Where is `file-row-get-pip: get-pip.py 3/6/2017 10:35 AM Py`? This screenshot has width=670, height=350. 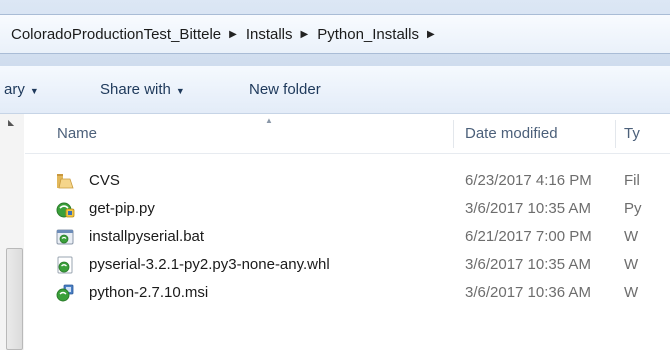
file-row-get-pip: get-pip.py 3/6/2017 10:35 AM Py is located at coordinates (347, 208).